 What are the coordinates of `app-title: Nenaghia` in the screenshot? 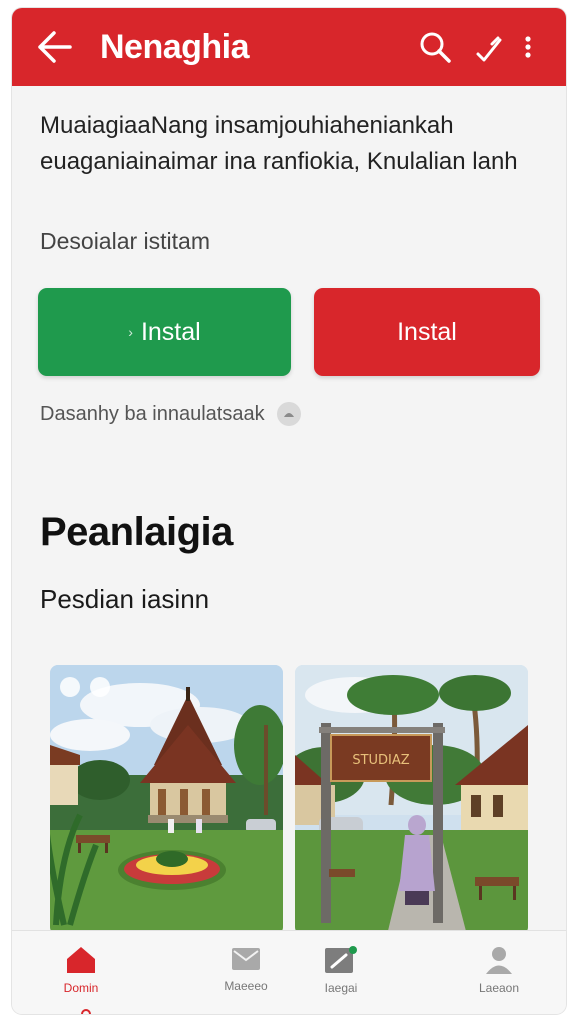 It's located at (175, 47).